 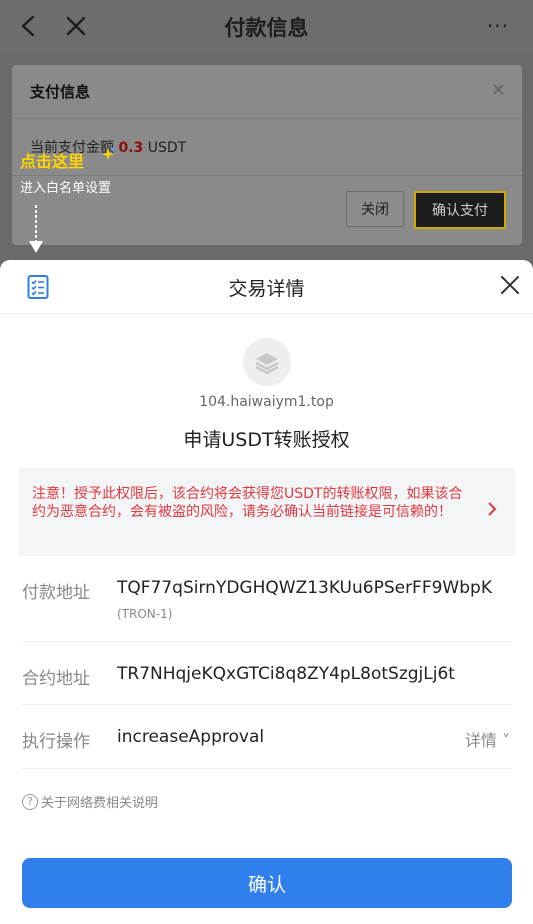 What do you see at coordinates (286, 674) in the screenshot?
I see `contract-address-value: TR7NHqjeKQxGTCi8q8ZY4pL8otSzgjLj6t` at bounding box center [286, 674].